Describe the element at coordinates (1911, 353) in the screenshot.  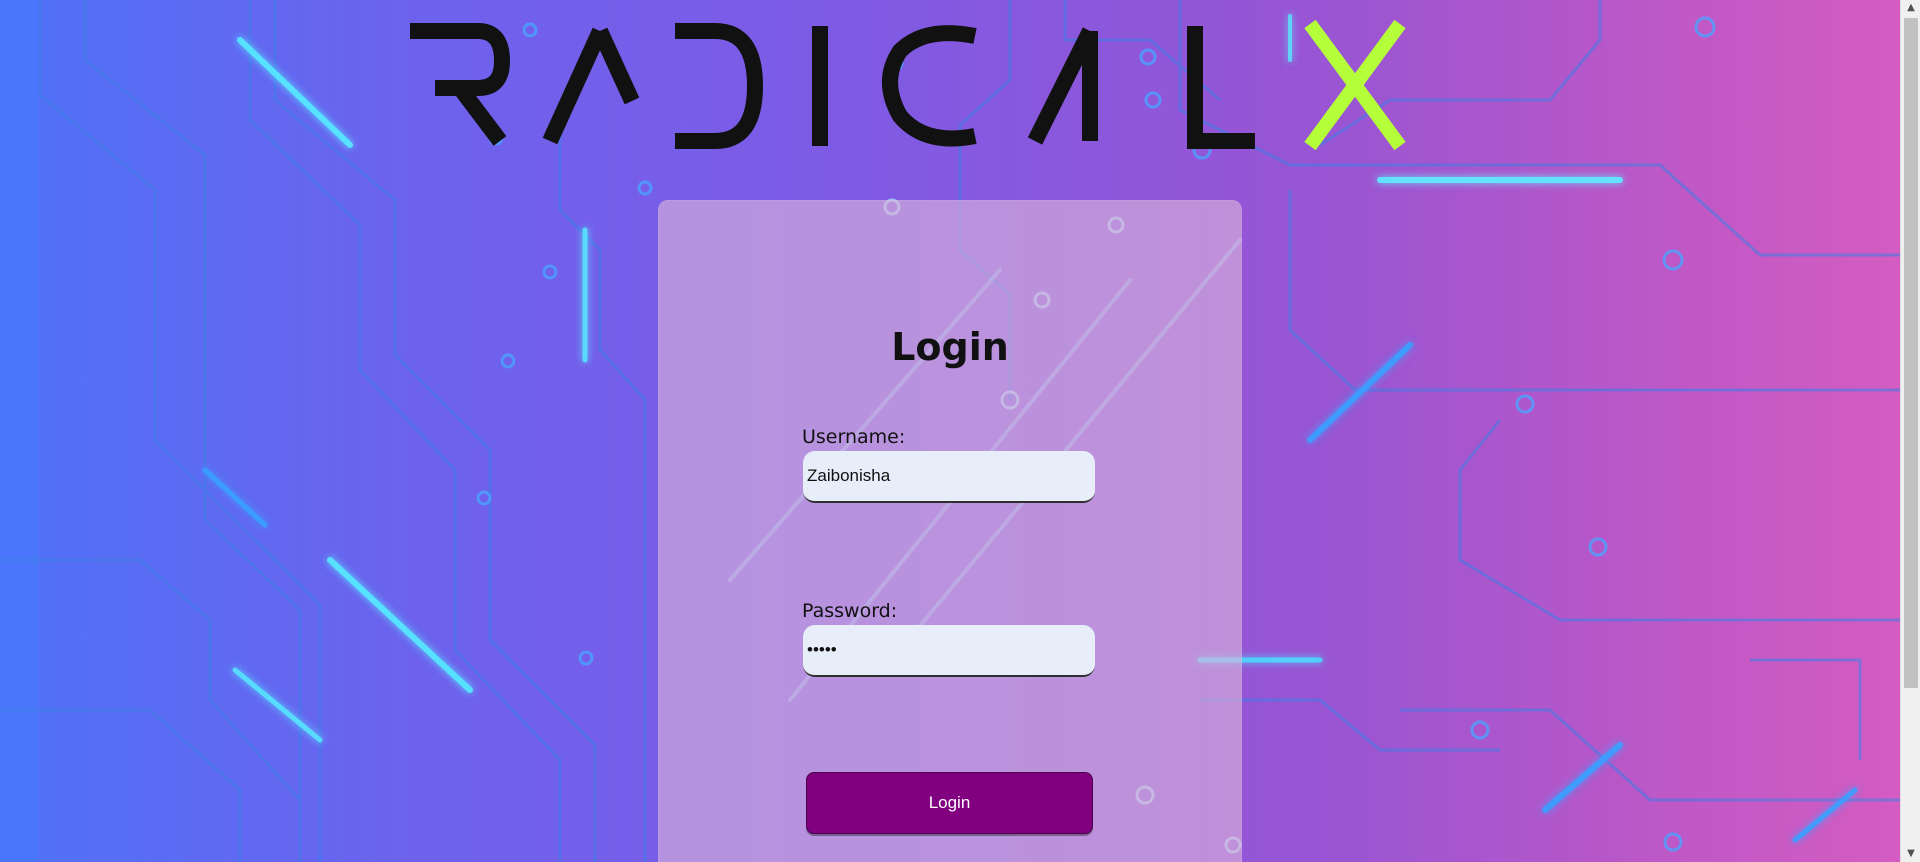
I see `scrollbar-thumb` at that location.